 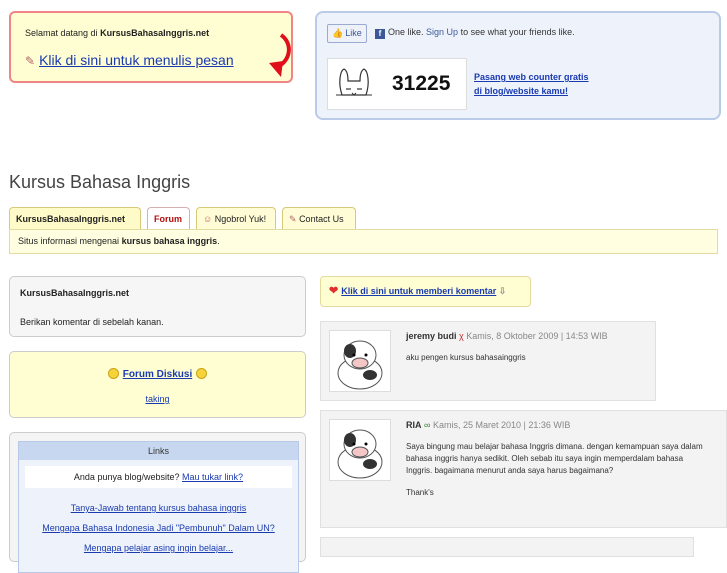 What do you see at coordinates (92, 322) in the screenshot?
I see `about-desc: Berikan komentar di sebelah kanan.` at bounding box center [92, 322].